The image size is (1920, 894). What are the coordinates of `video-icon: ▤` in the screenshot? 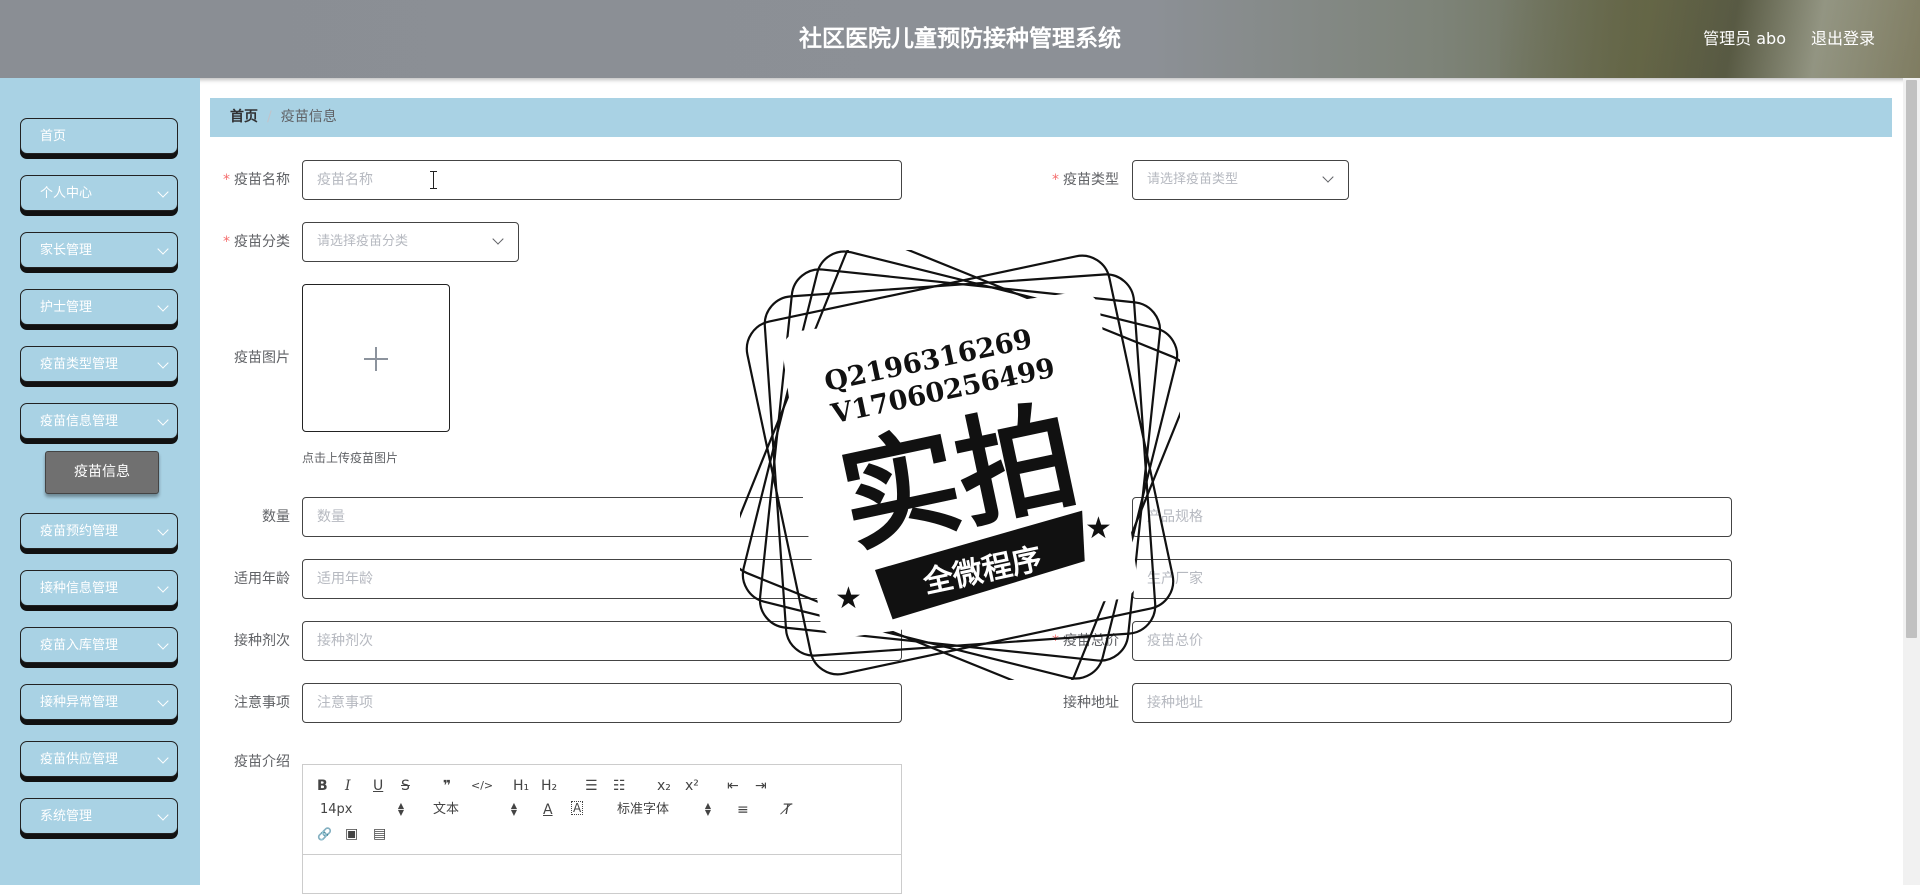 It's located at (379, 834).